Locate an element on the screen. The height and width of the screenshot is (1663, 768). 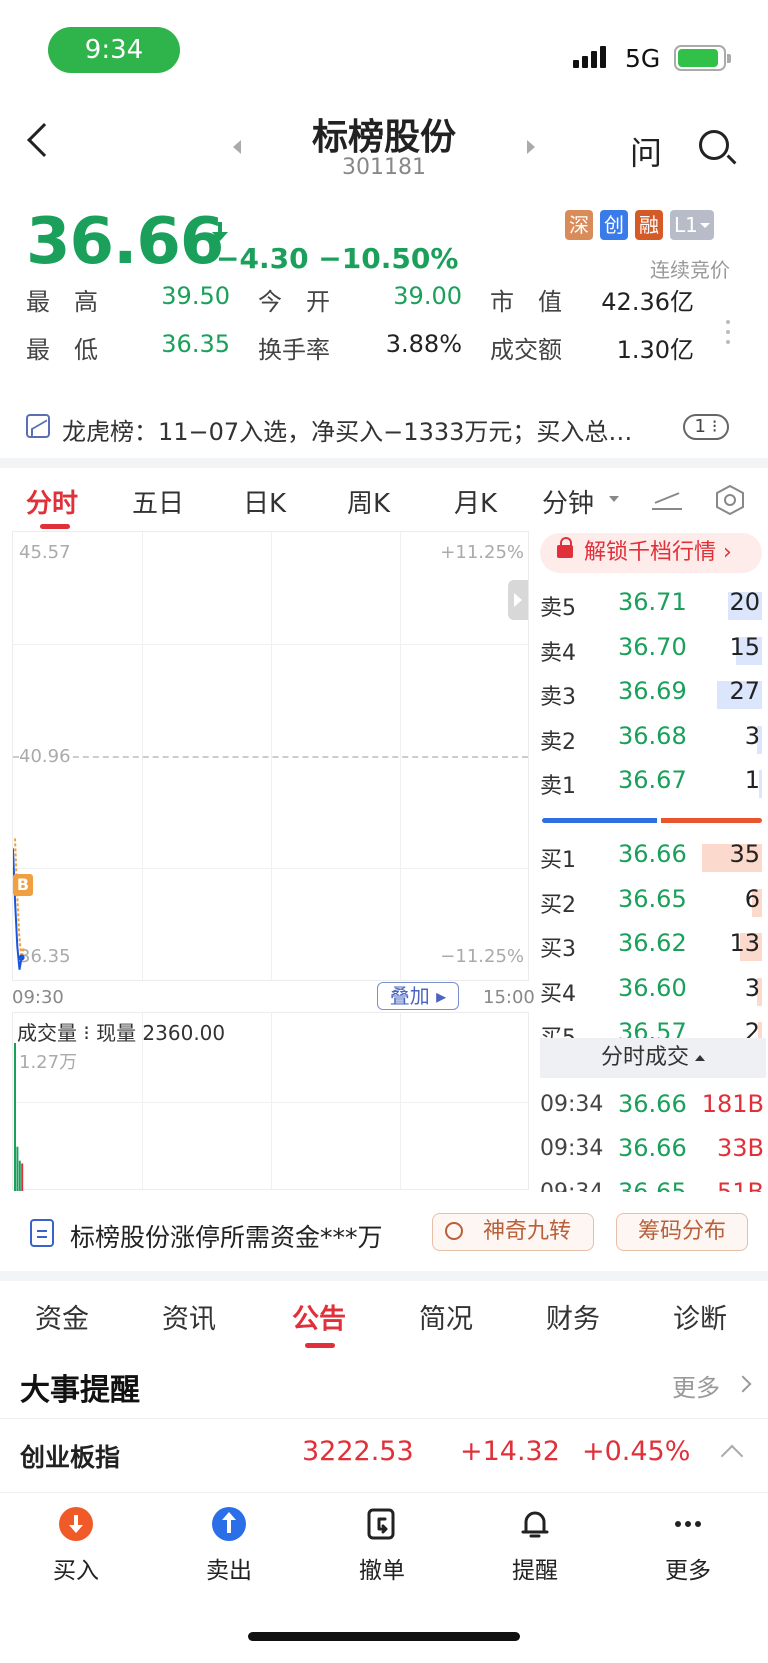
limit-up-funds-text: 标榜股份涨停所需资金***万 is located at coordinates (226, 1236).